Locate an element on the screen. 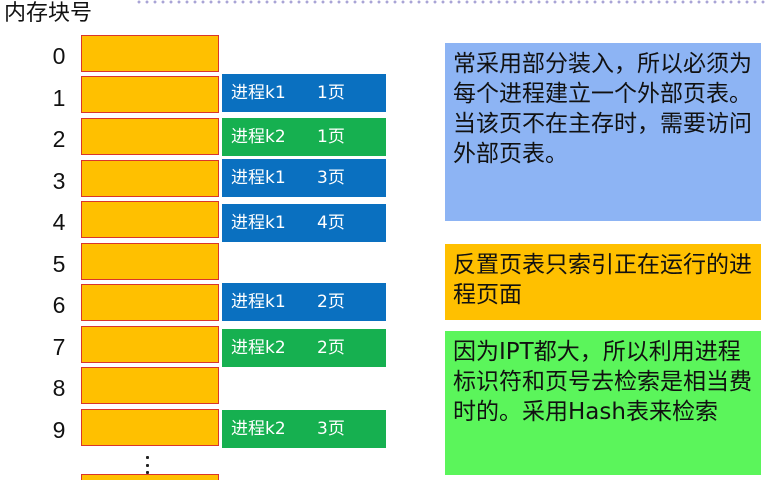  page-entry-3: 进程k1 3页 is located at coordinates (304, 178).